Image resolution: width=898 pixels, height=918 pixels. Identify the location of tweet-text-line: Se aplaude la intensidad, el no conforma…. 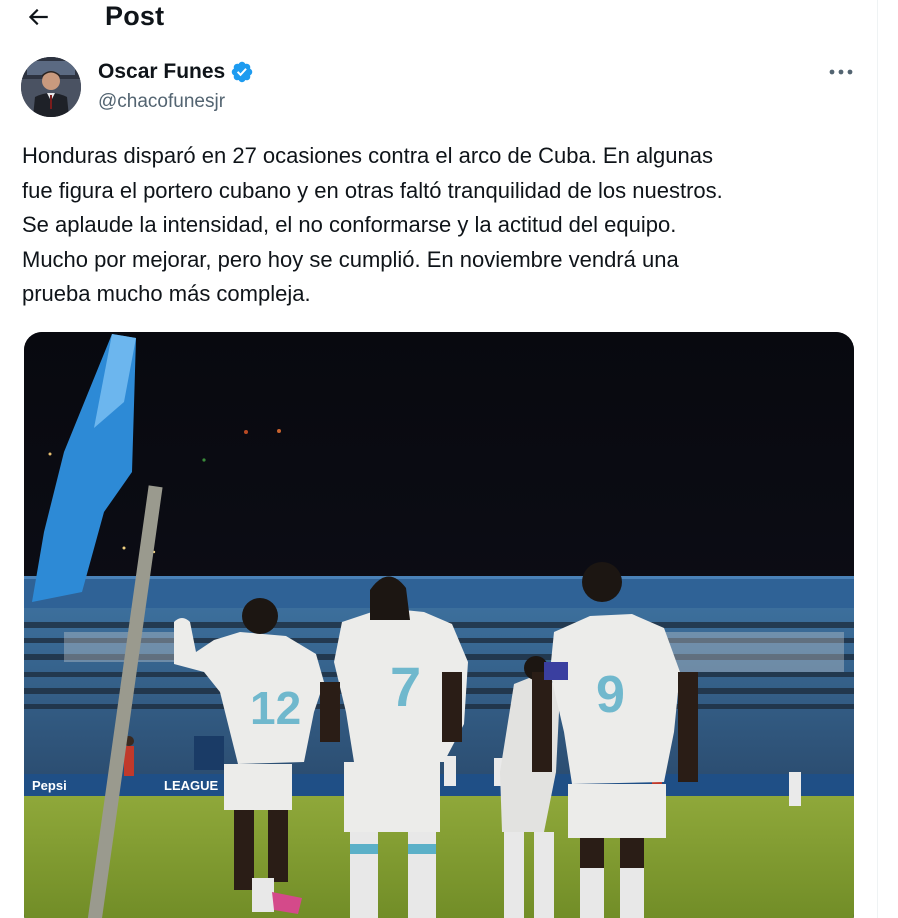
(349, 224).